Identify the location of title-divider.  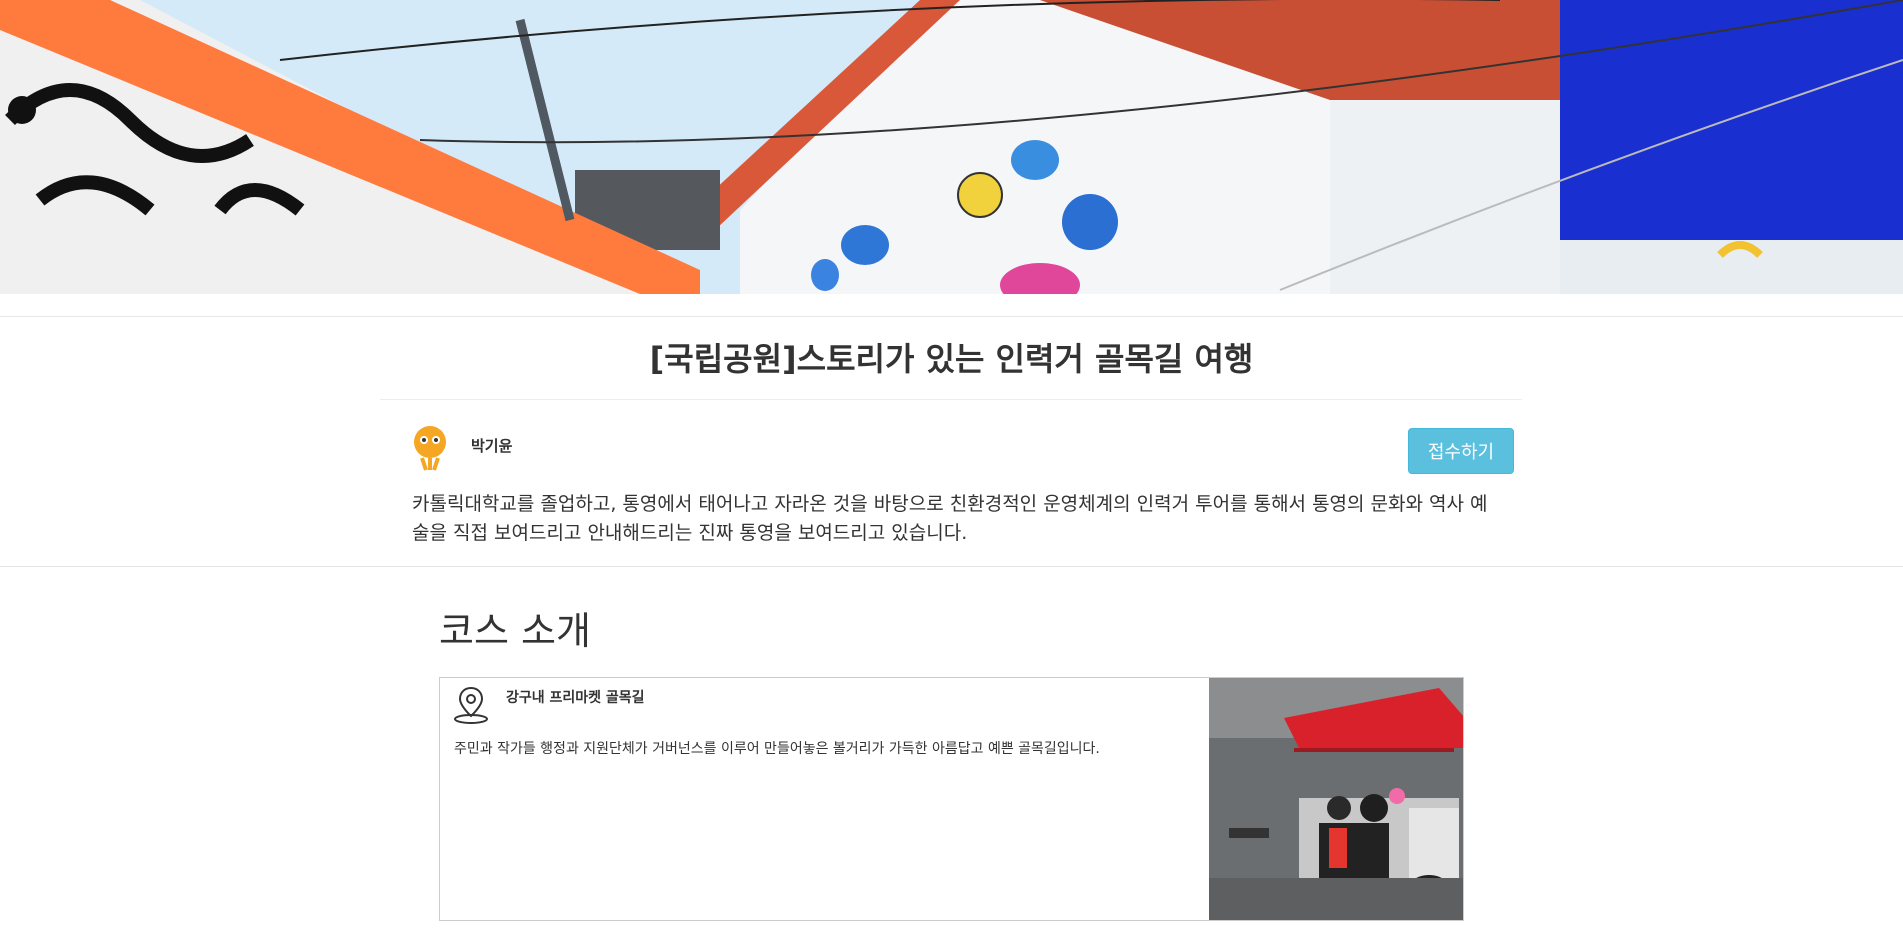
(951, 399).